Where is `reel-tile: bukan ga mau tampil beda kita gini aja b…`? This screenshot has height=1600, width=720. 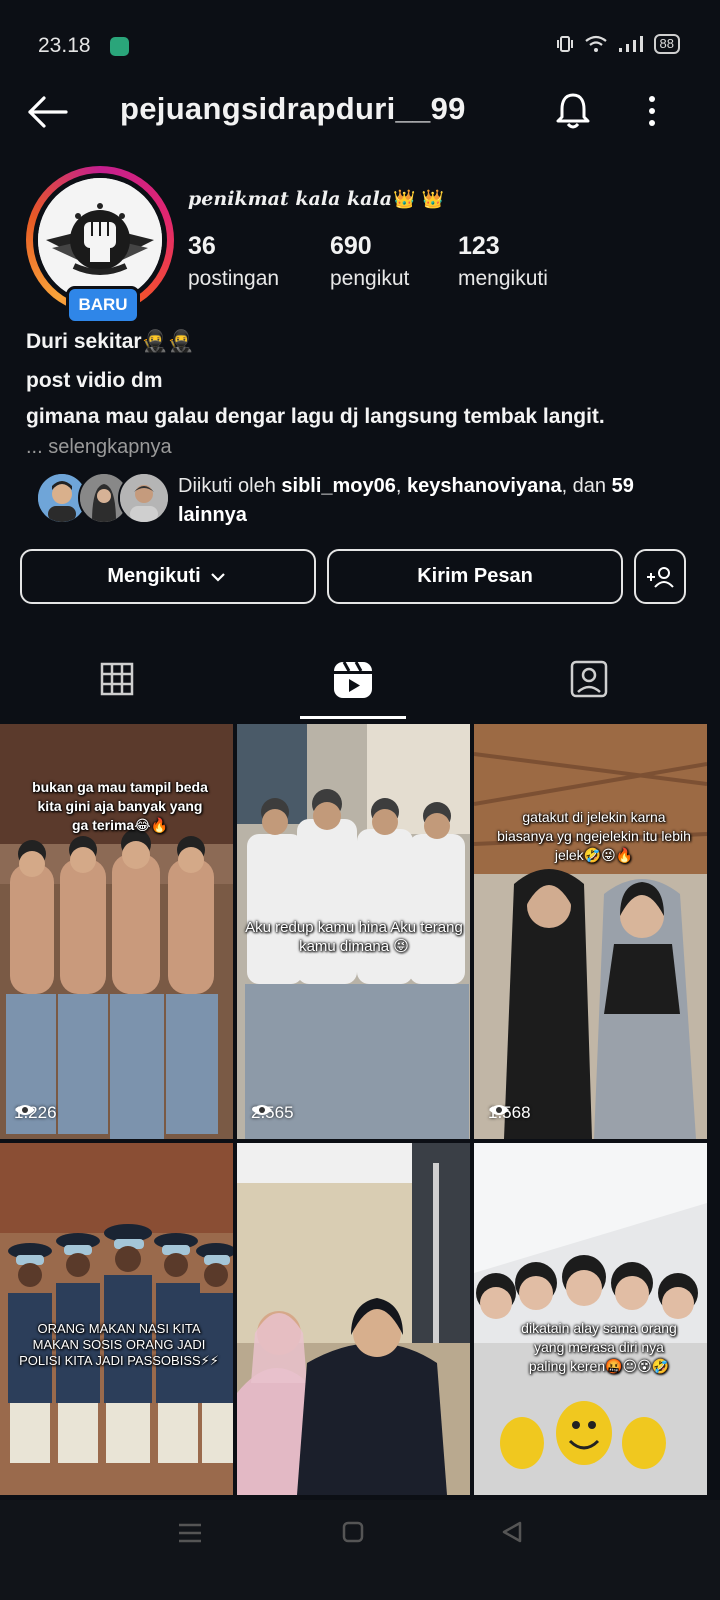 reel-tile: bukan ga mau tampil beda kita gini aja b… is located at coordinates (116, 931).